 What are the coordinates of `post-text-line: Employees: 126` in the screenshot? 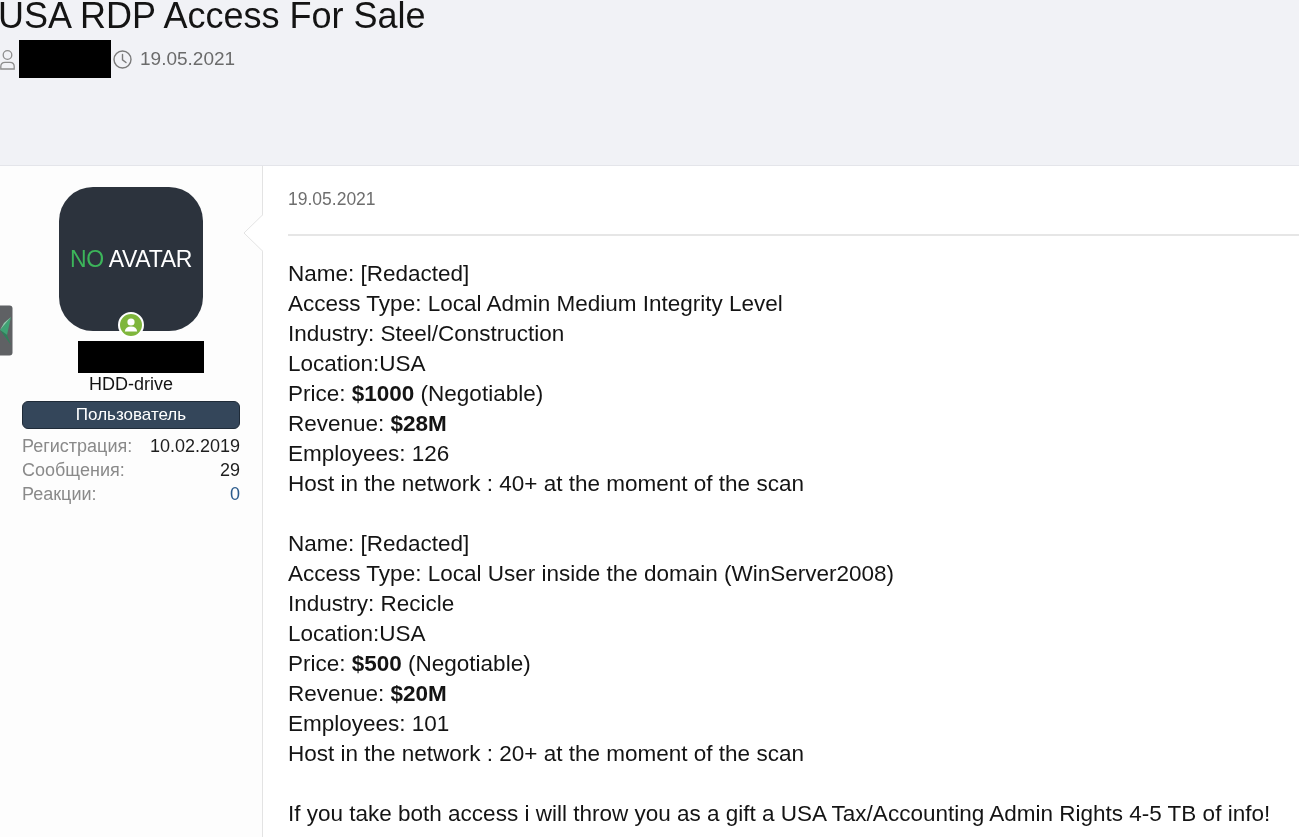 It's located at (369, 454).